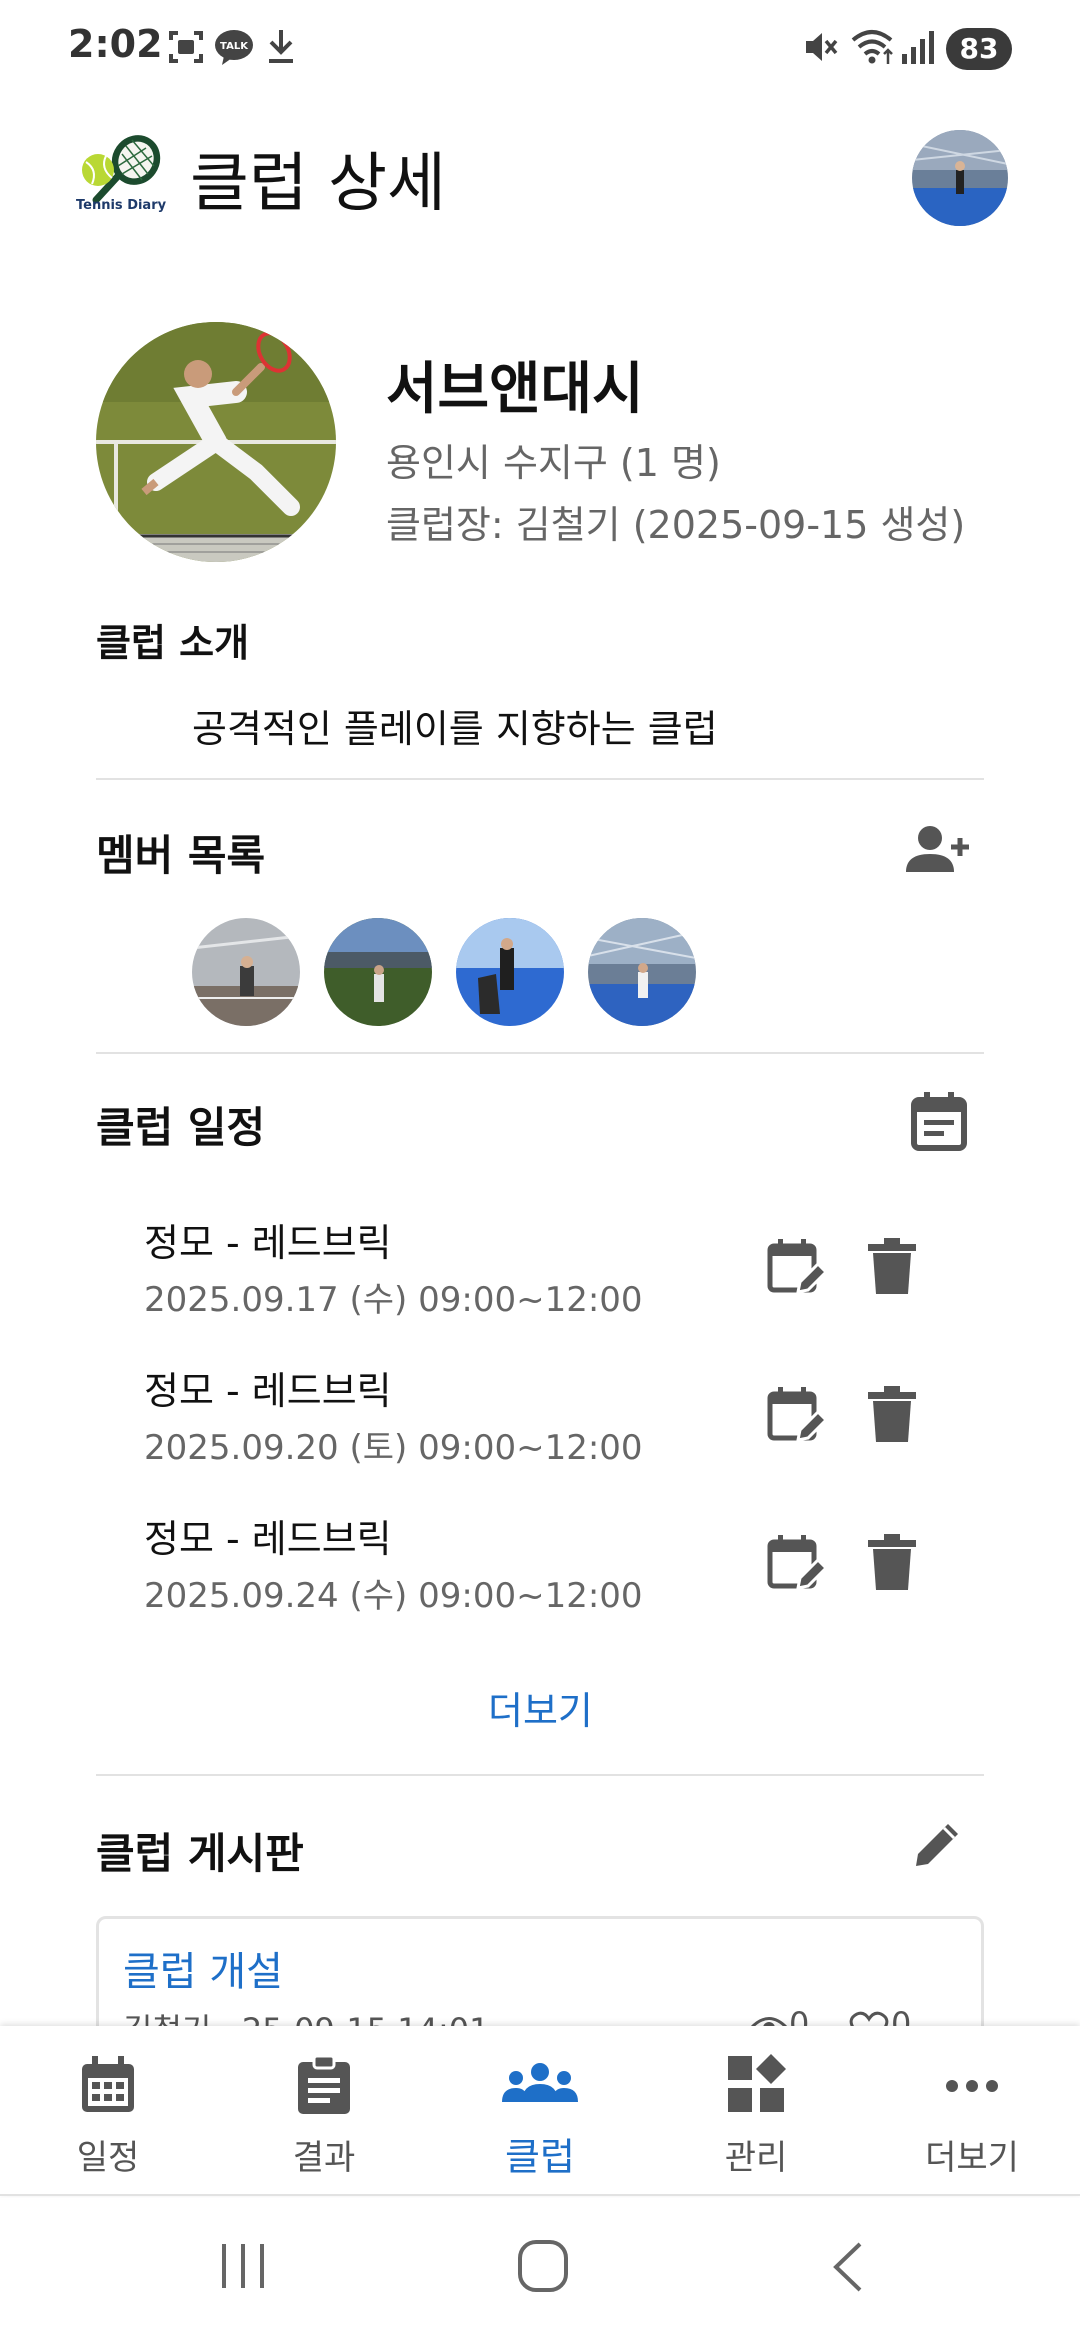 This screenshot has height=2340, width=1080. Describe the element at coordinates (972, 2158) in the screenshot. I see `nav-label: 더보기` at that location.